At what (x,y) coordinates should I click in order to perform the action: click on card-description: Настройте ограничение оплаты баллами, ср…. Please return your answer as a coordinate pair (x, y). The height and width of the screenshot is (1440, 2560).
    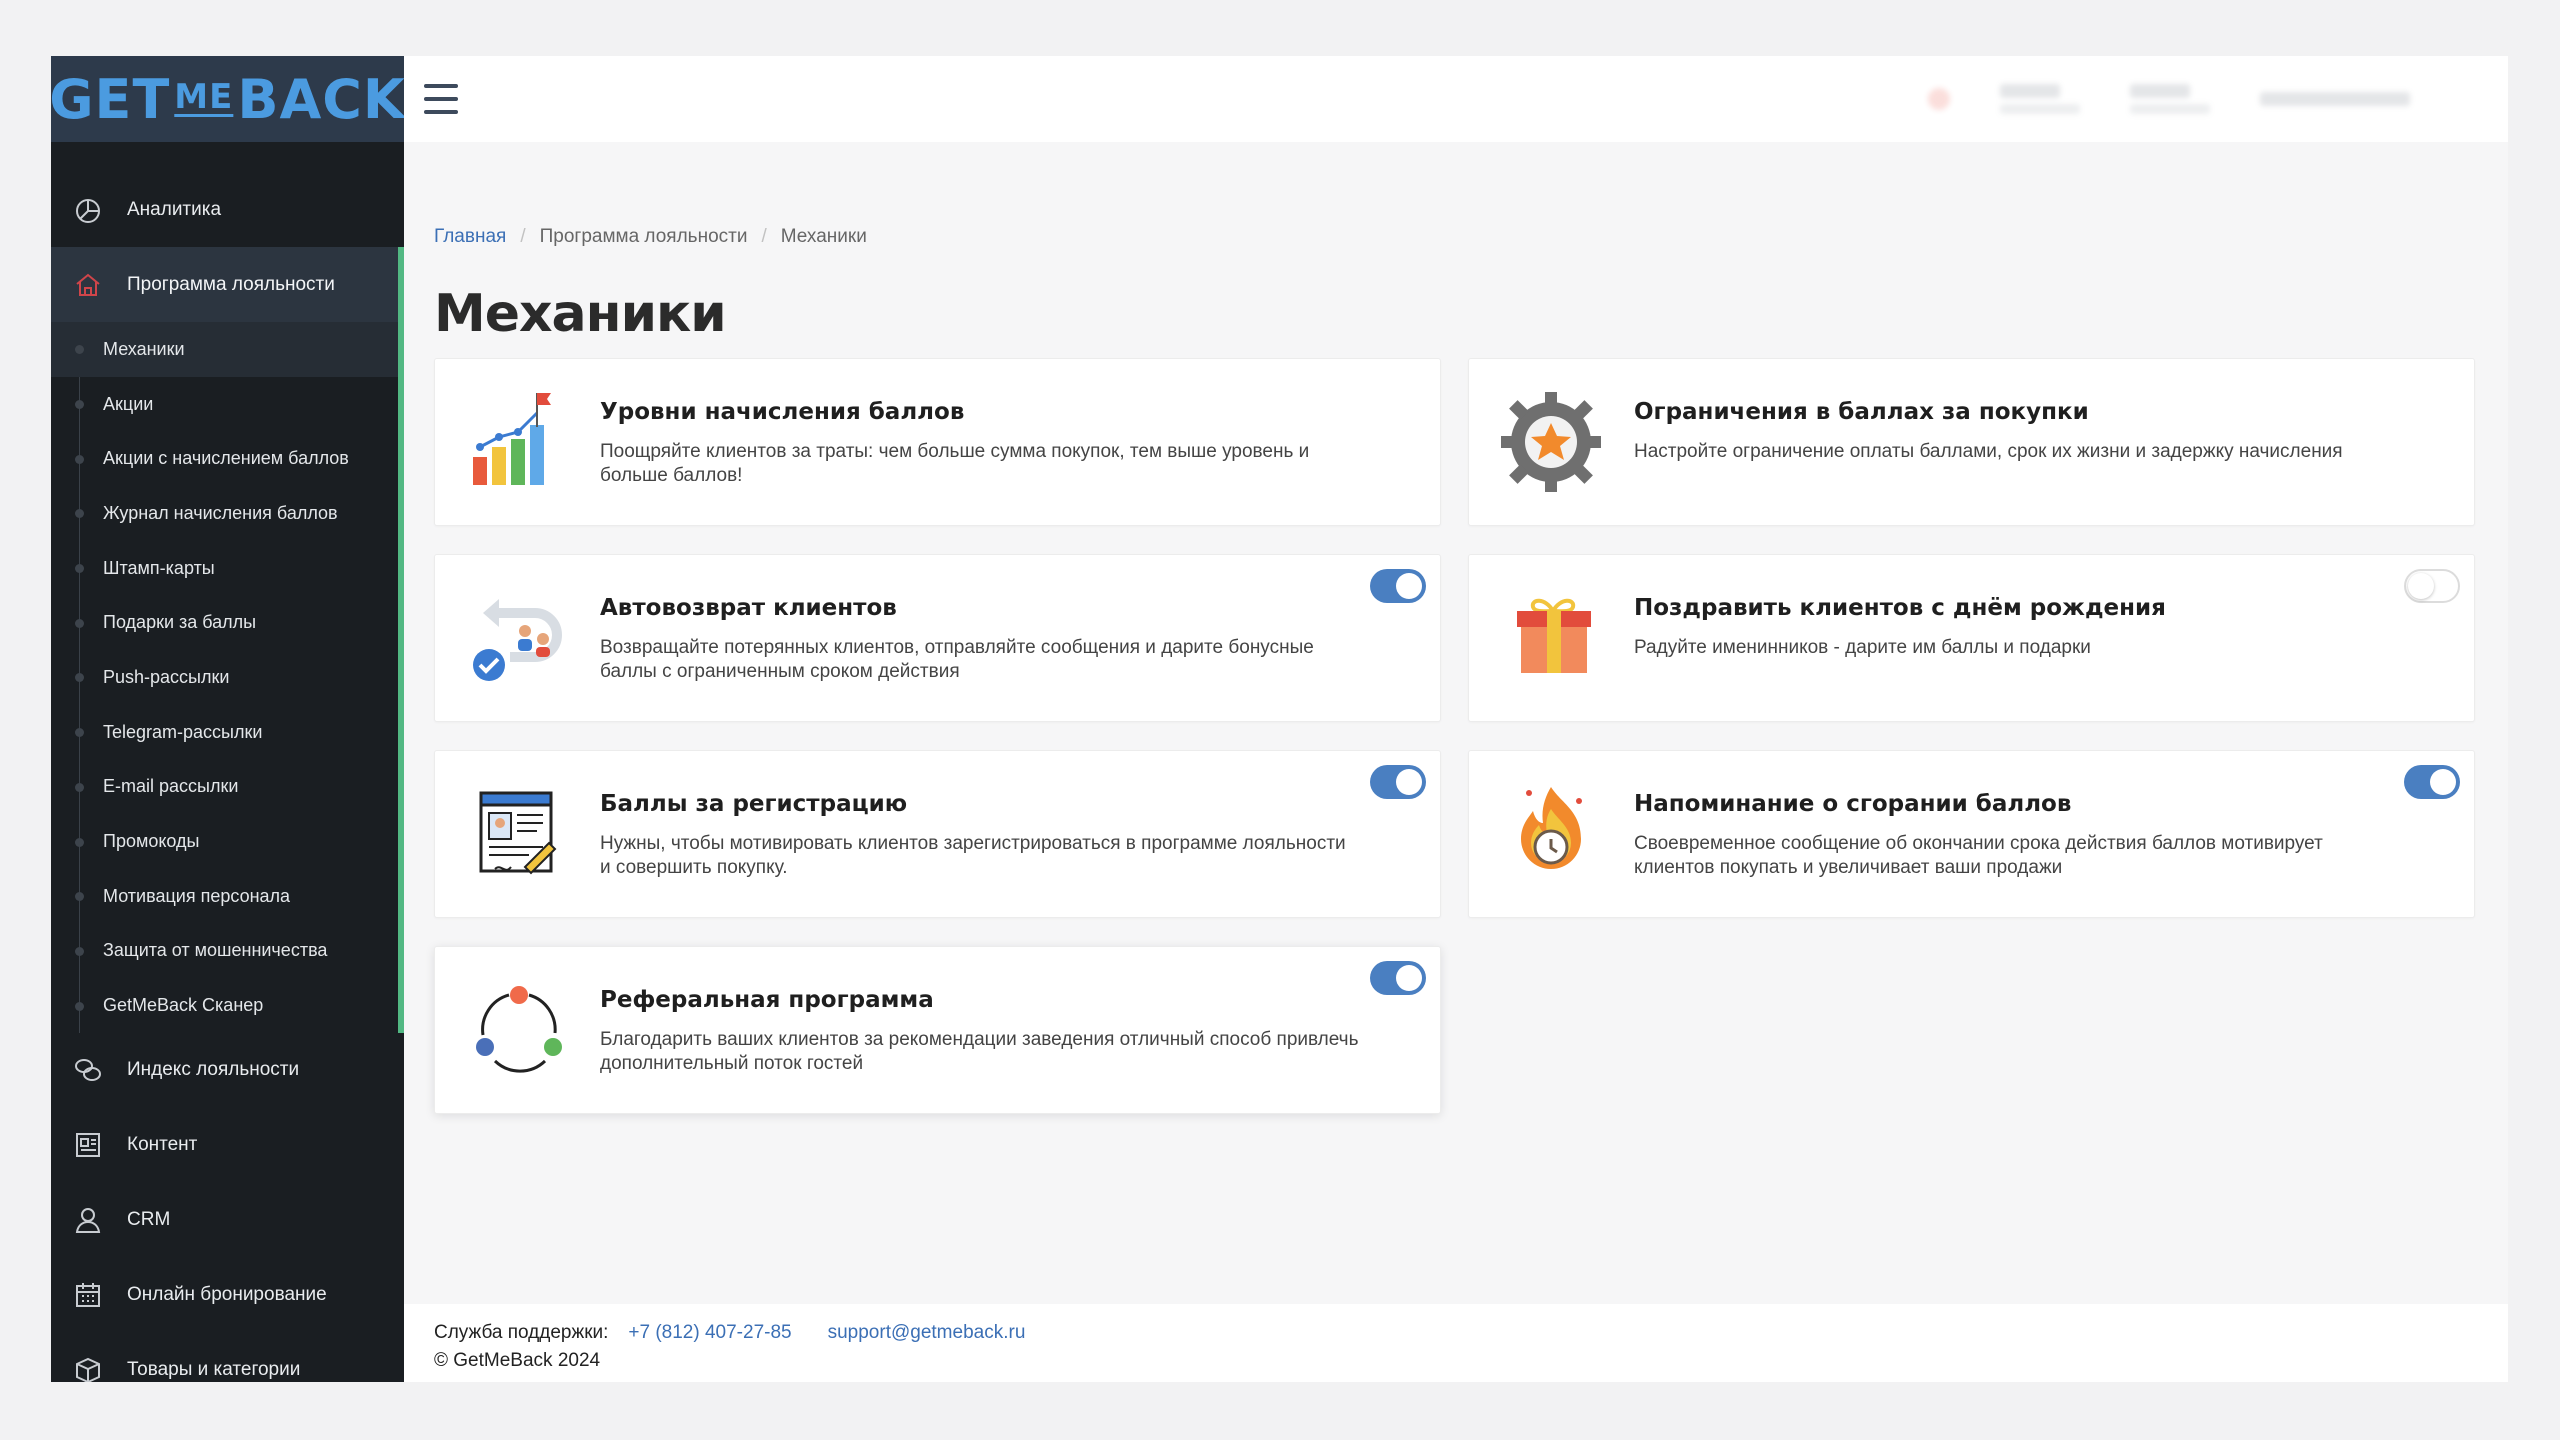
    Looking at the image, I should click on (1988, 451).